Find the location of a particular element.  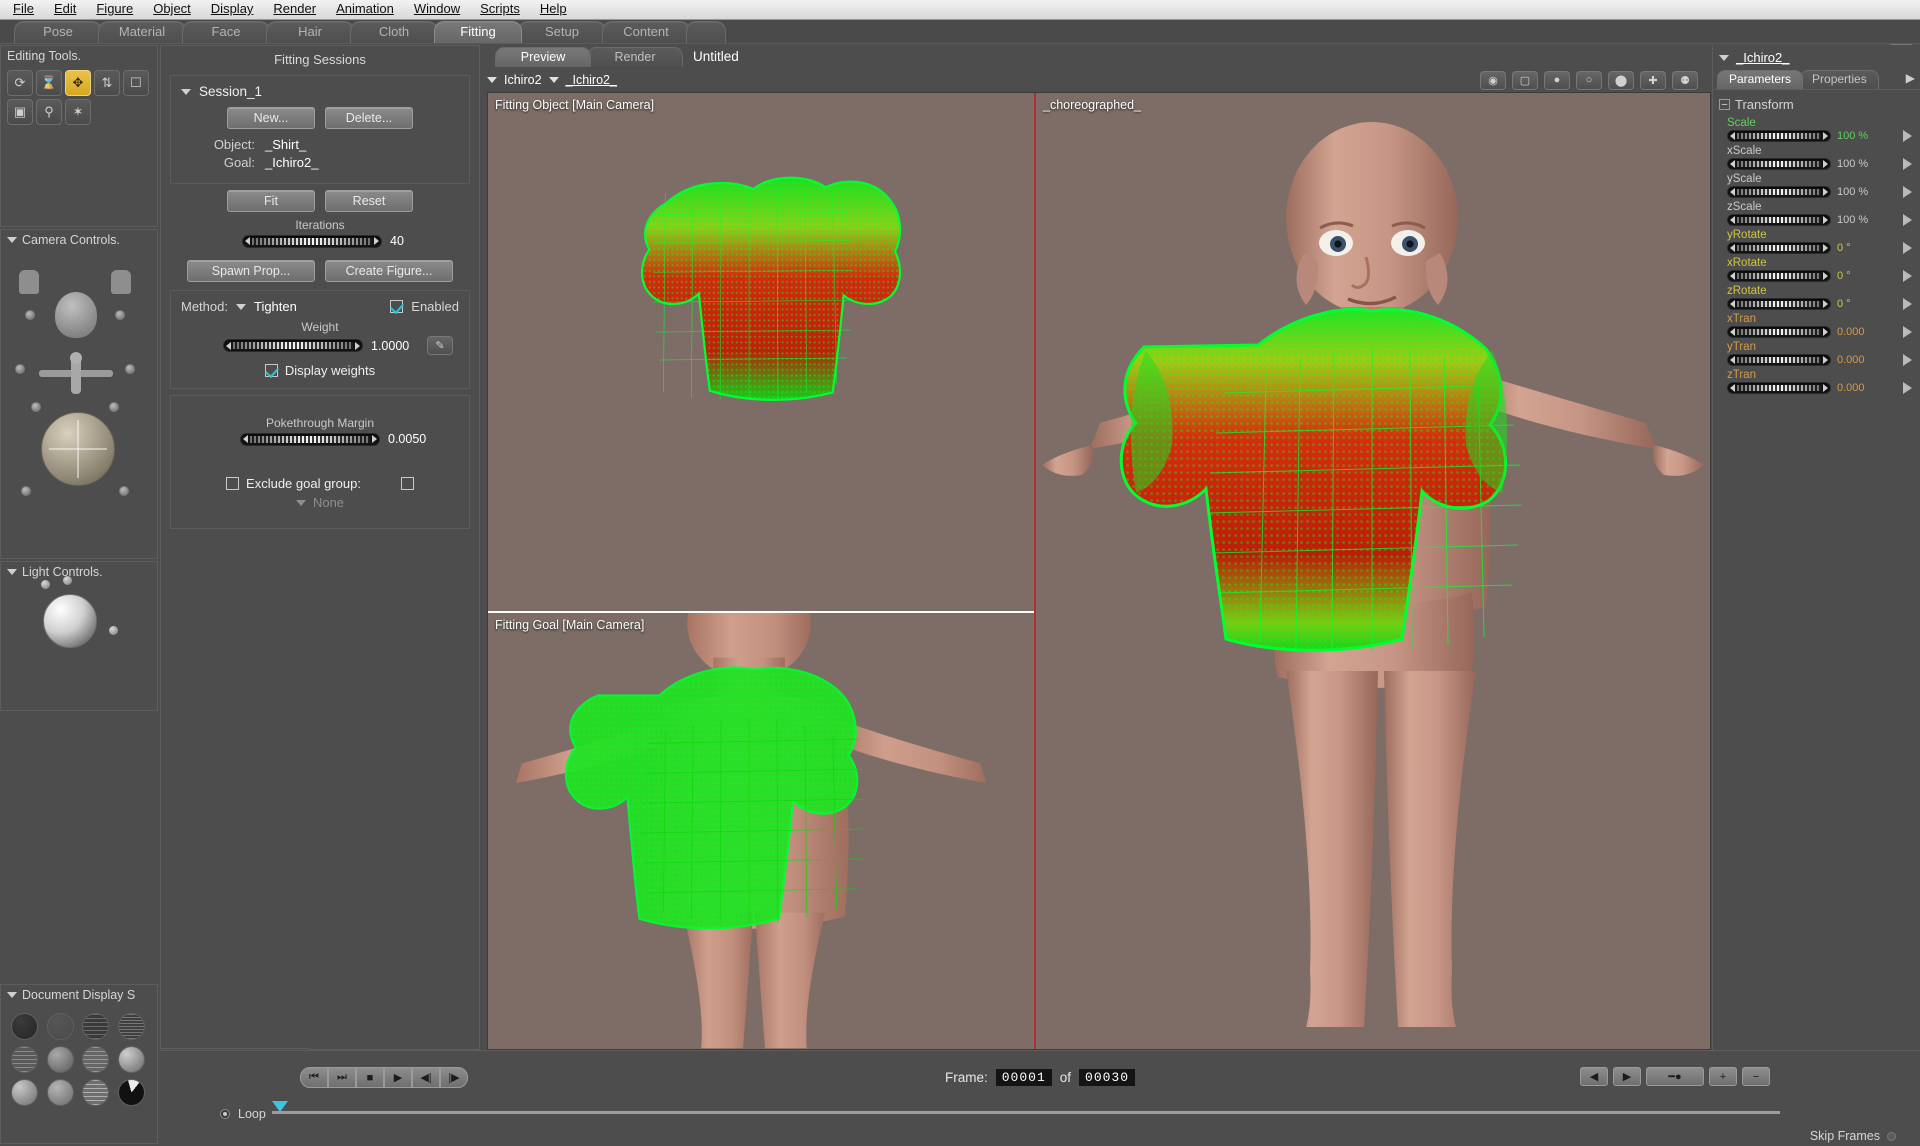

frame-current-field: 00001 is located at coordinates (1023, 1077).